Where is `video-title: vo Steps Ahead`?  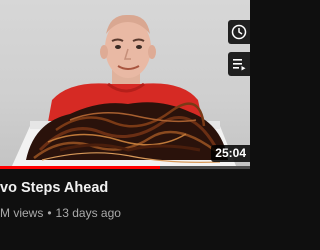 video-title: vo Steps Ahead is located at coordinates (125, 188).